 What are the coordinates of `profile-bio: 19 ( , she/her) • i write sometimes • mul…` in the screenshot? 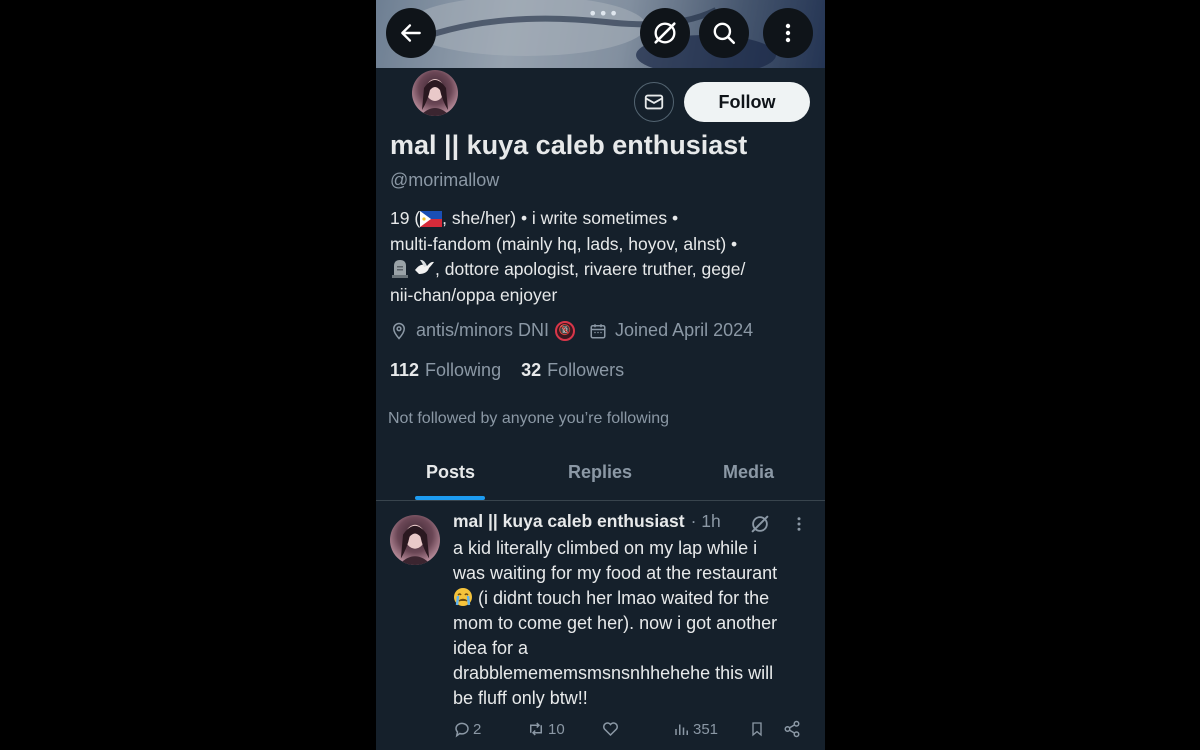 It's located at (602, 257).